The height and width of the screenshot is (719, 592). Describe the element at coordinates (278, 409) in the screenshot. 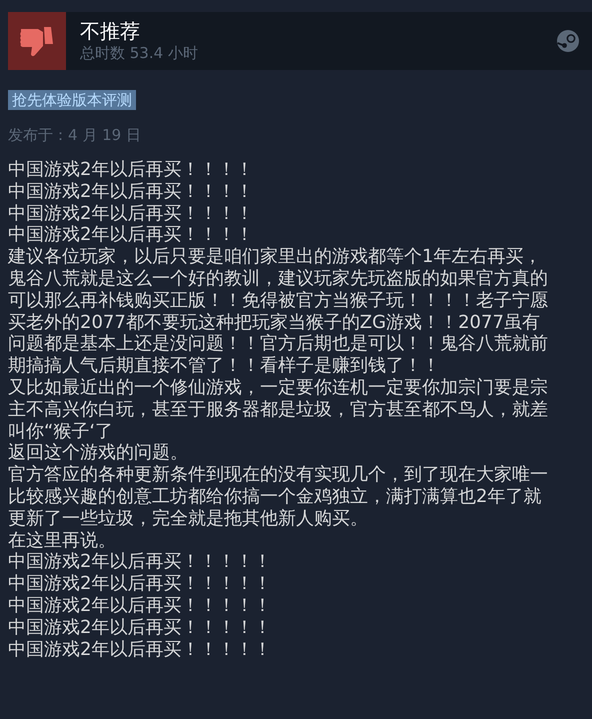

I see `review-paragraph: 又比如最近出的一个修仙游戏，一定要你连机一定要你加宗门要是宗 主不高兴你白玩，甚至于服务器都是垃圾，官方甚至都不鸟人，就差 叫你“猴子‘了` at that location.